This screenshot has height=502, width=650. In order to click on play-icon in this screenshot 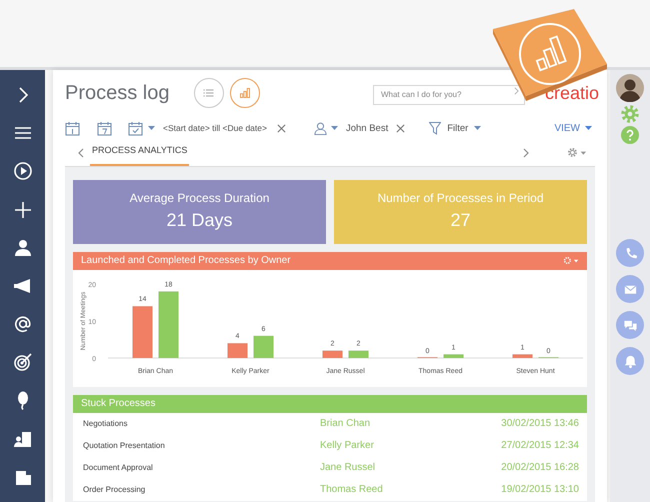, I will do `click(22, 171)`.